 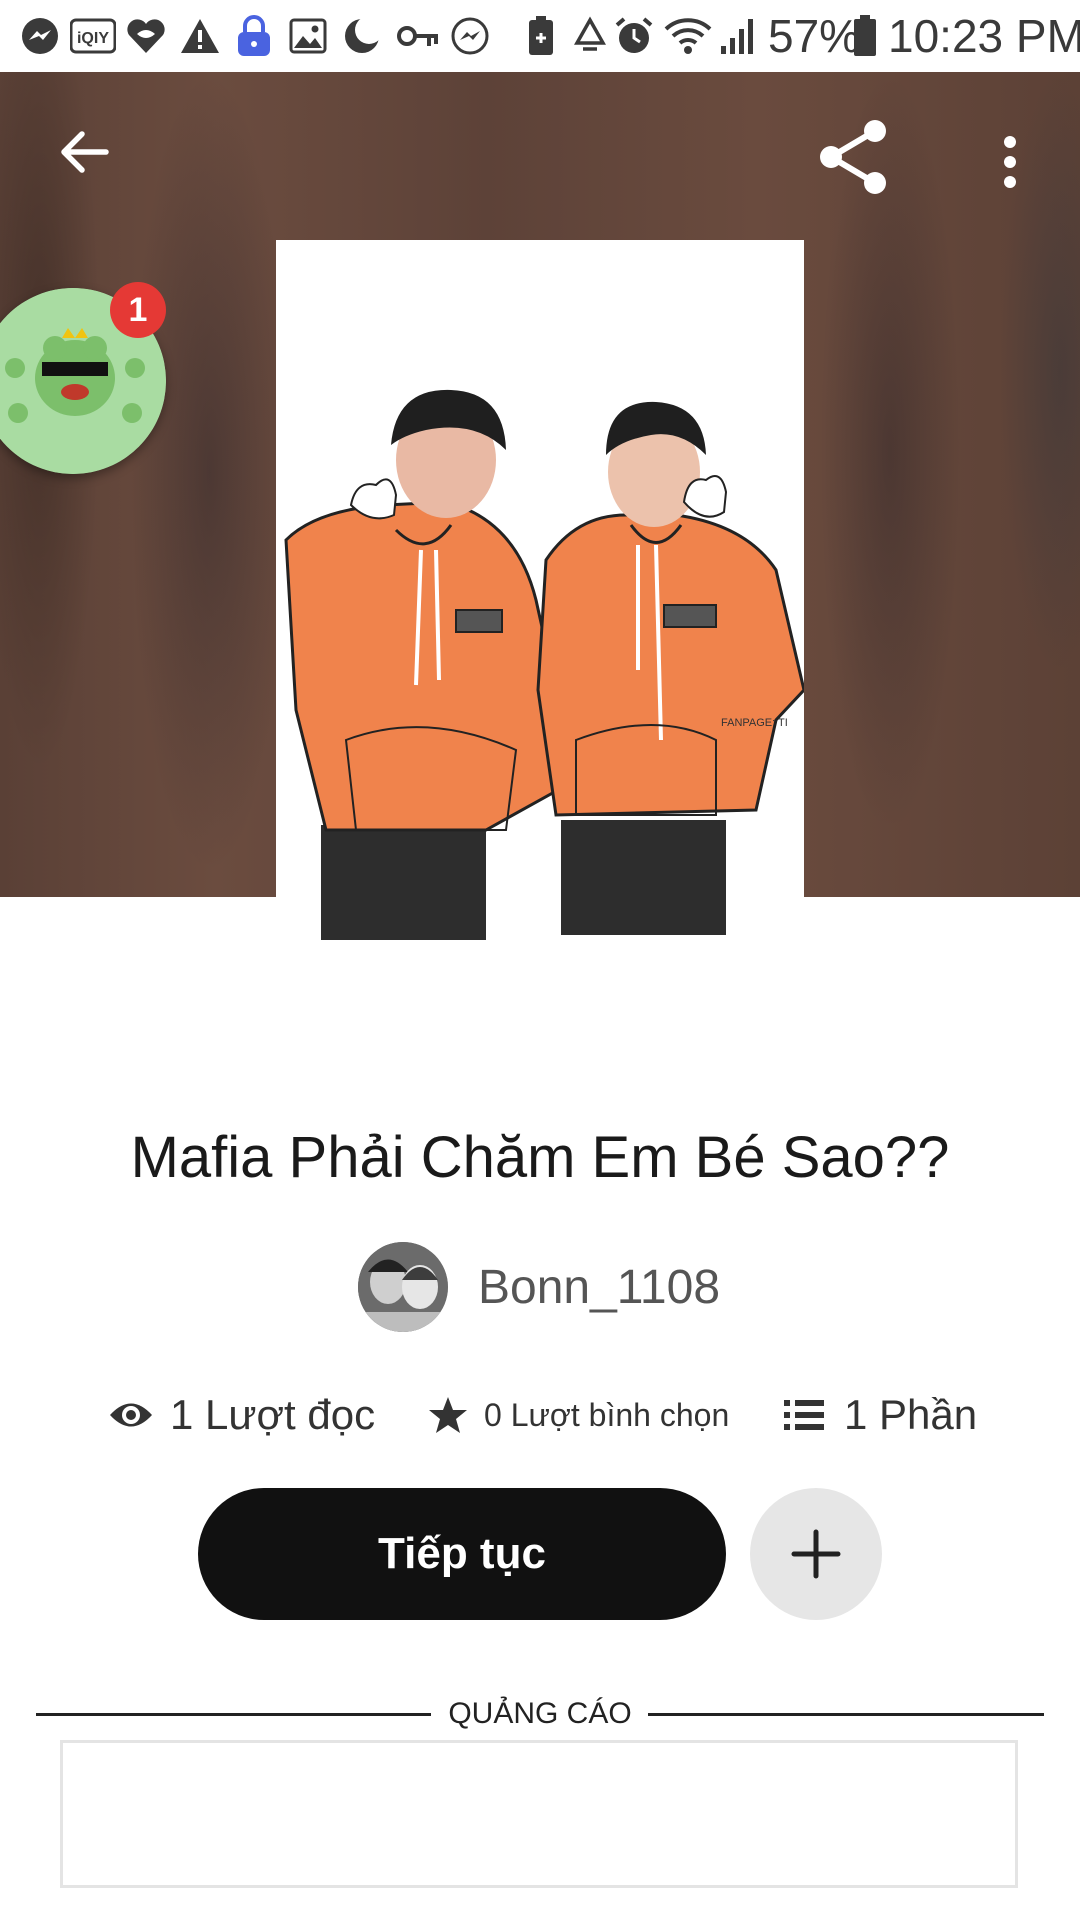 I want to click on author-avatar, so click(x=403, y=1287).